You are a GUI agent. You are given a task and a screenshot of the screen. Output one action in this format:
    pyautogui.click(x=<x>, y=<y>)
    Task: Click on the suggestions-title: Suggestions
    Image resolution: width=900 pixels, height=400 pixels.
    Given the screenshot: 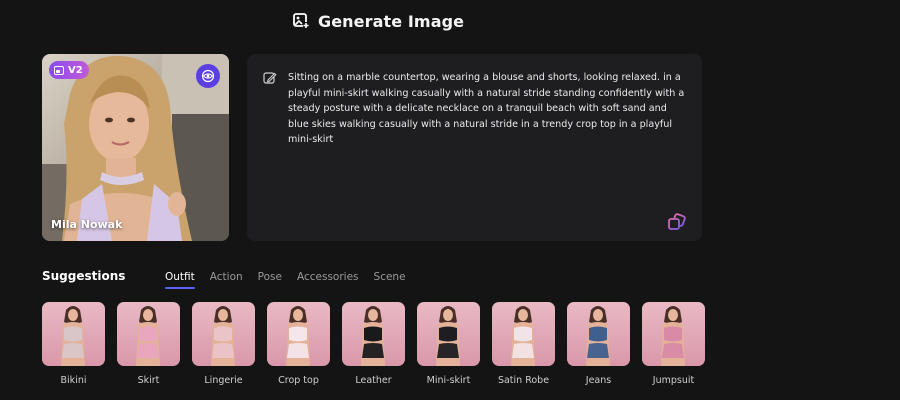 What is the action you would take?
    pyautogui.click(x=84, y=276)
    